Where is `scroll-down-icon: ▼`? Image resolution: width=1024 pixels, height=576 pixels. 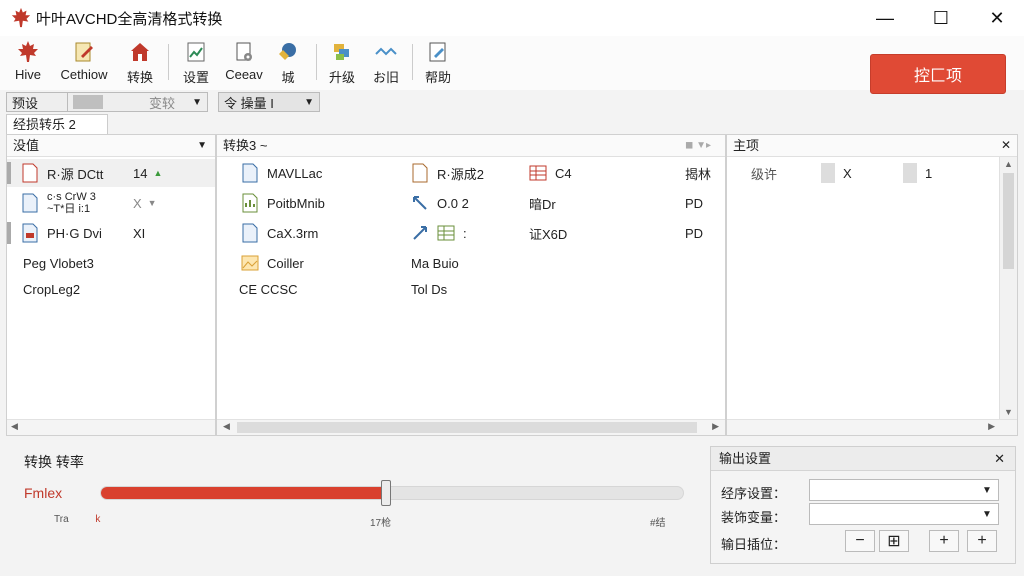
scroll-down-icon: ▼ is located at coordinates (1008, 412).